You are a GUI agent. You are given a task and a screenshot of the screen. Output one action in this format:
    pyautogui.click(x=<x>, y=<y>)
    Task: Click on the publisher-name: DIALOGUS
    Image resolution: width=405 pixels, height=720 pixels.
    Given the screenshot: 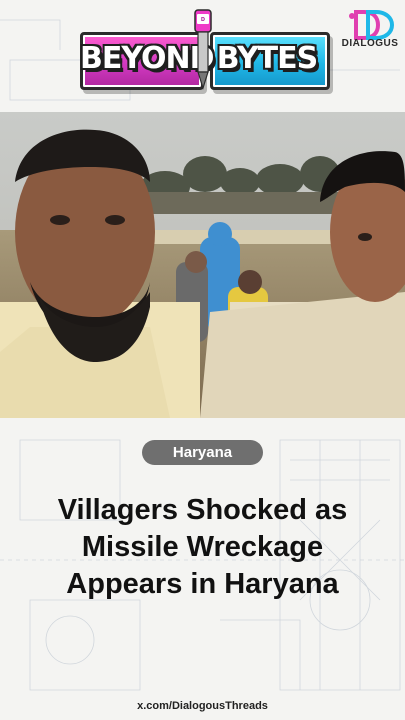 What is the action you would take?
    pyautogui.click(x=370, y=43)
    